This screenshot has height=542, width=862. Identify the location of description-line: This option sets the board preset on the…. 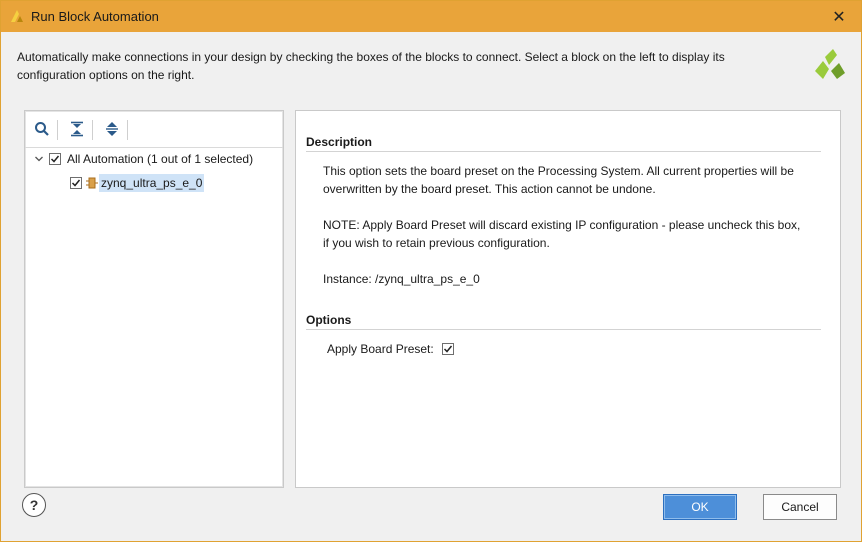
(558, 171).